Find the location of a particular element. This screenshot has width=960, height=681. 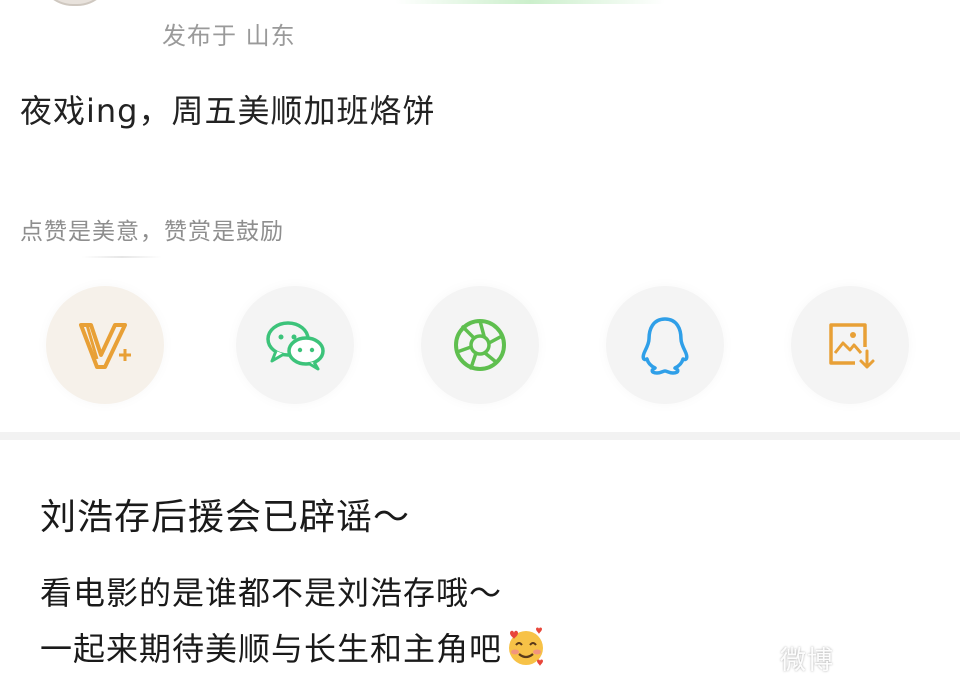

save-image-share-button is located at coordinates (850, 345).